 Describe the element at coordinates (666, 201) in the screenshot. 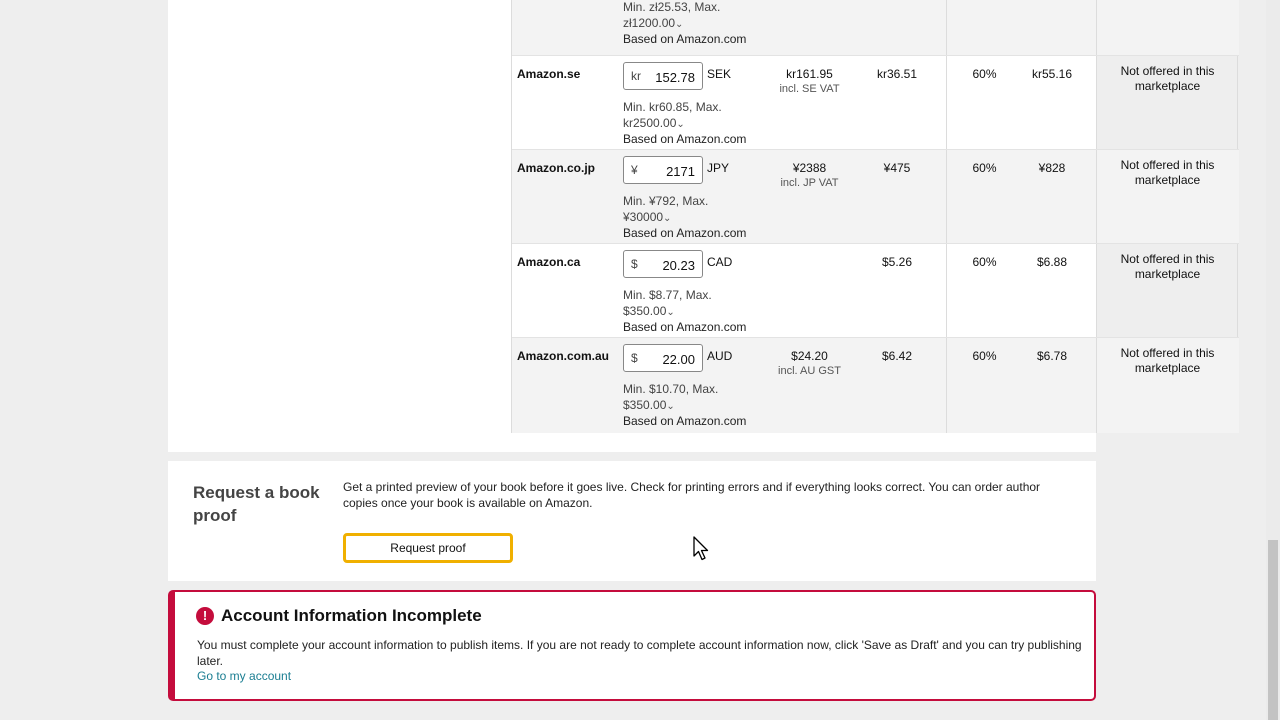

I see `price-range-min: Min. ¥792, Max.` at that location.